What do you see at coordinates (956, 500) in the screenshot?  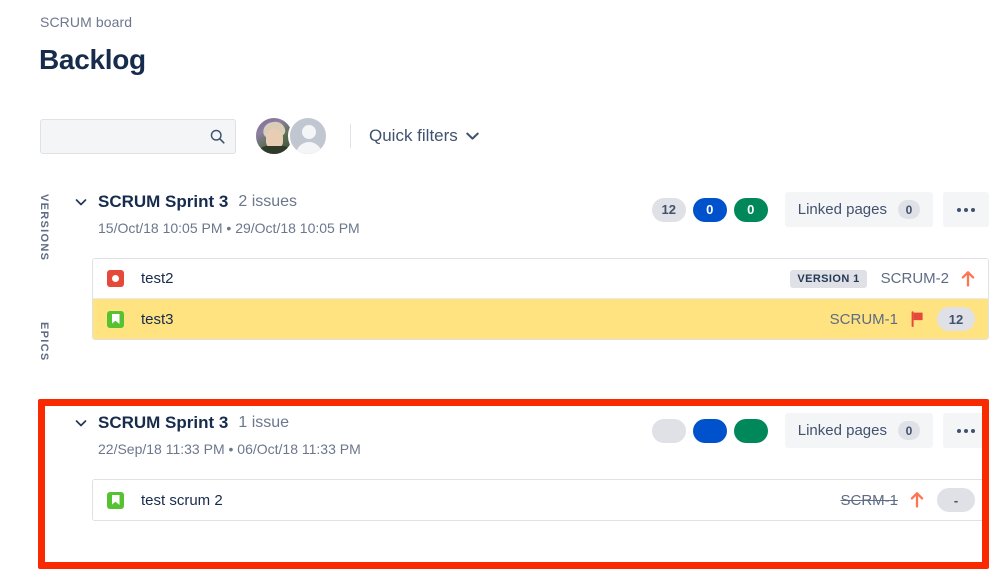 I see `estimate-badge: -` at bounding box center [956, 500].